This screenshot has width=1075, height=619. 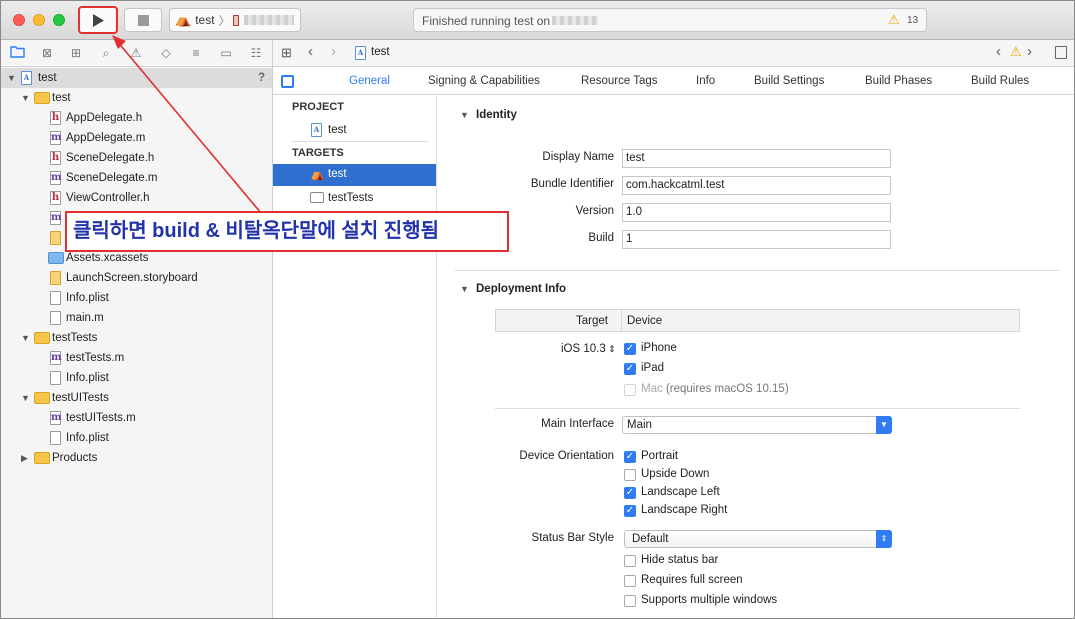 What do you see at coordinates (287, 231) in the screenshot?
I see `annotation-callout: 클릭하면 build & 비탈옥단말에 설치 진행됨` at bounding box center [287, 231].